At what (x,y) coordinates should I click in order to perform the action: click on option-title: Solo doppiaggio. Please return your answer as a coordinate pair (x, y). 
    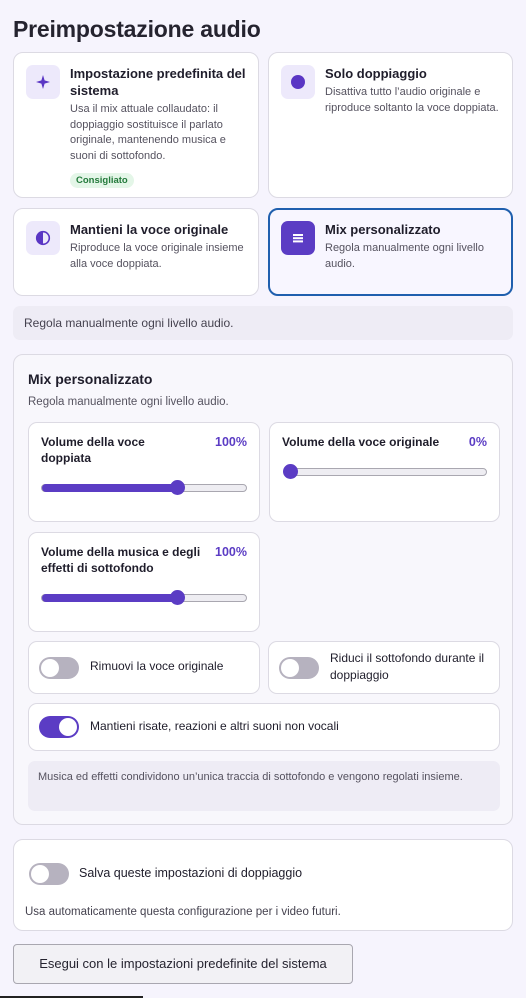
    Looking at the image, I should click on (376, 73).